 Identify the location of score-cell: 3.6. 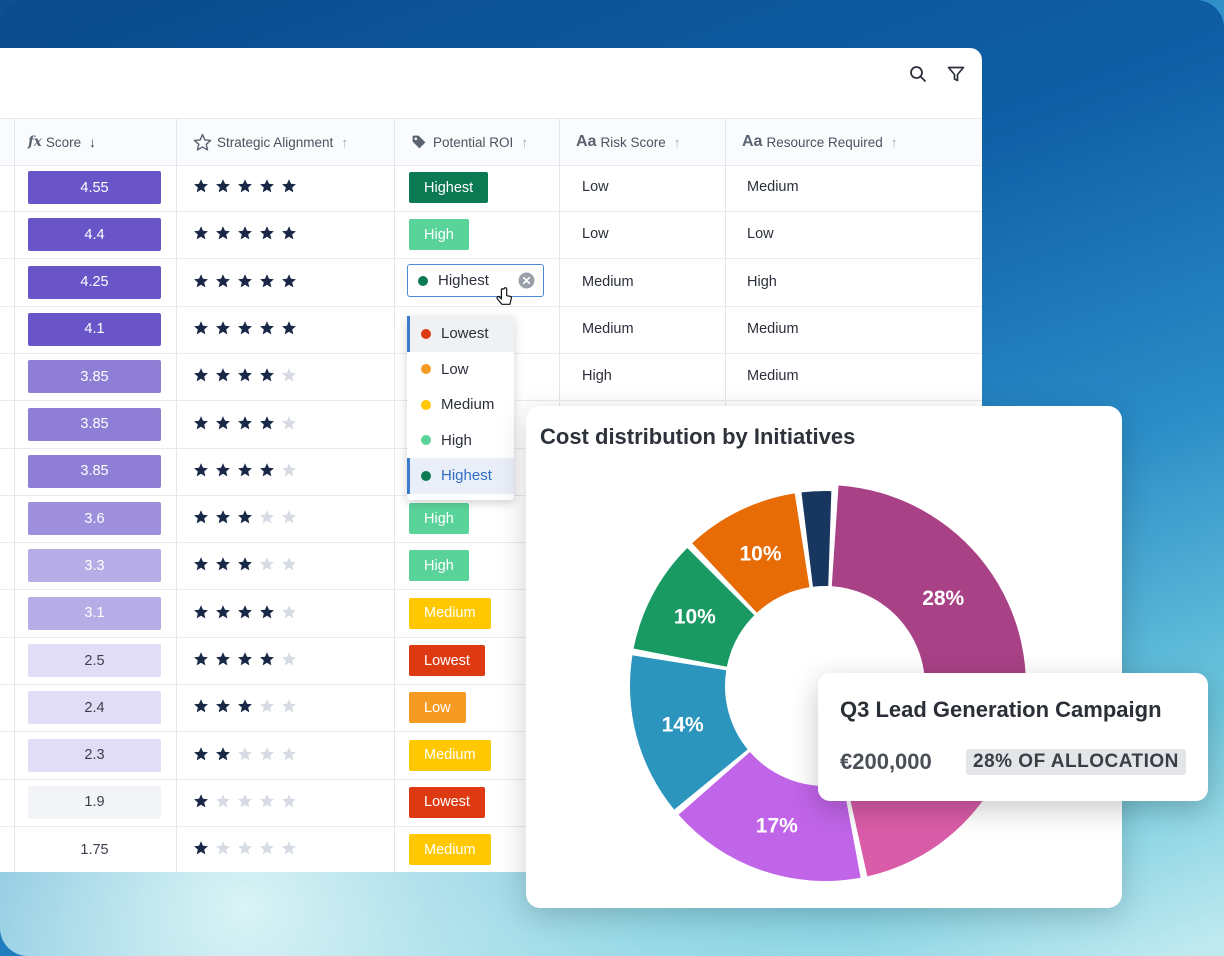
(94, 519).